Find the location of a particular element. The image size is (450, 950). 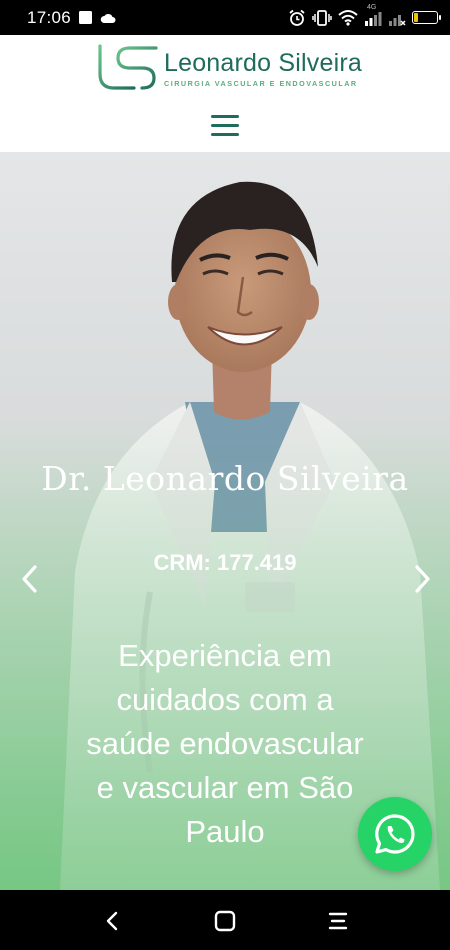

brand-tagline: CIRURGIA VASCULAR E ENDOVASCULAR is located at coordinates (261, 83).